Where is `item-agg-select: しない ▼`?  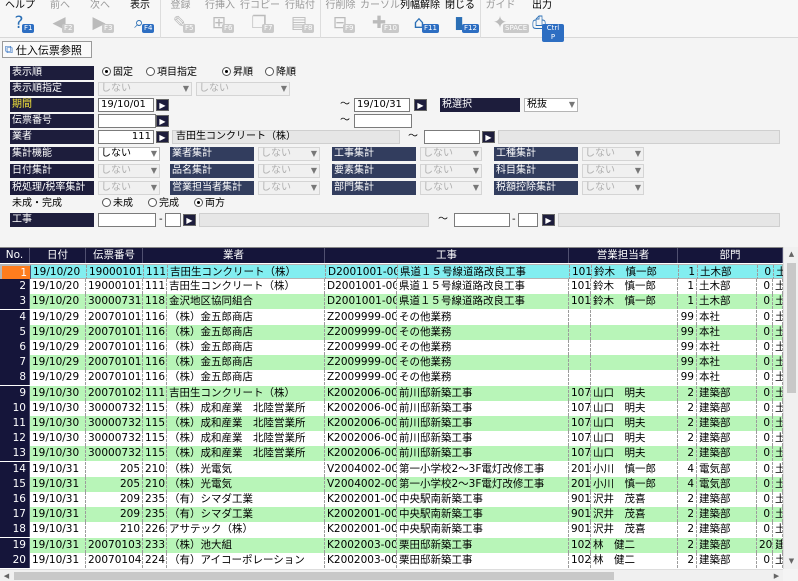 item-agg-select: しない ▼ is located at coordinates (289, 171).